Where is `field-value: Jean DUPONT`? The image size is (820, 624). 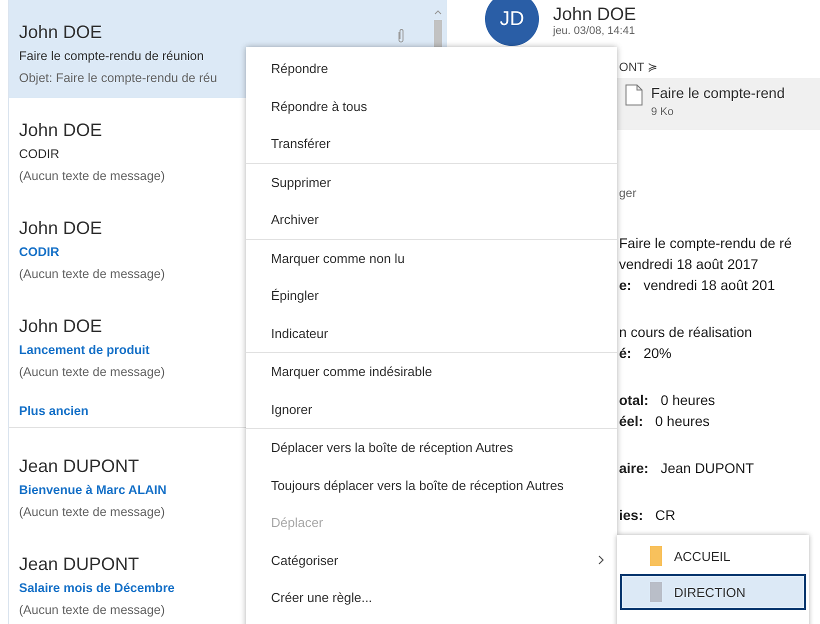
field-value: Jean DUPONT is located at coordinates (707, 468).